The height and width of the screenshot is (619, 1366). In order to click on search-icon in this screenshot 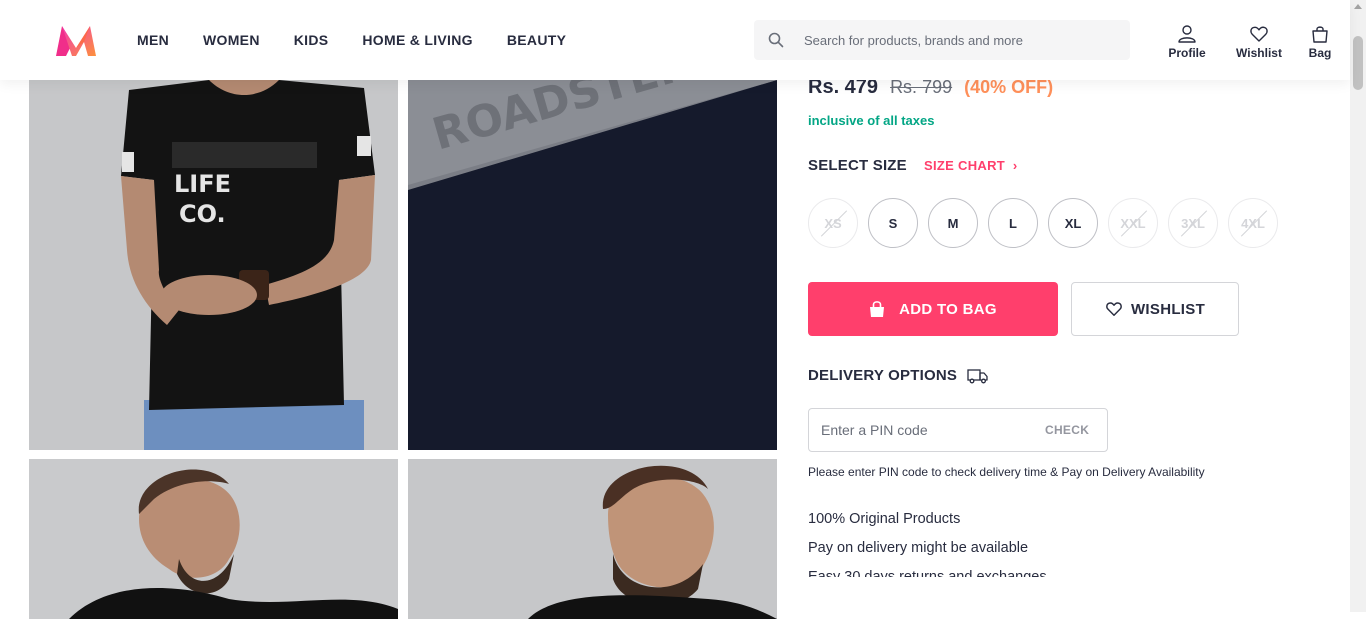, I will do `click(776, 40)`.